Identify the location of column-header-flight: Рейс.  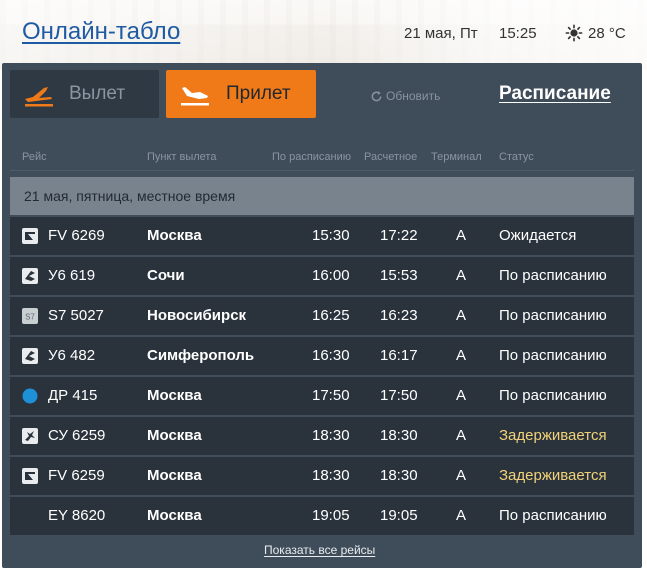
(34, 157).